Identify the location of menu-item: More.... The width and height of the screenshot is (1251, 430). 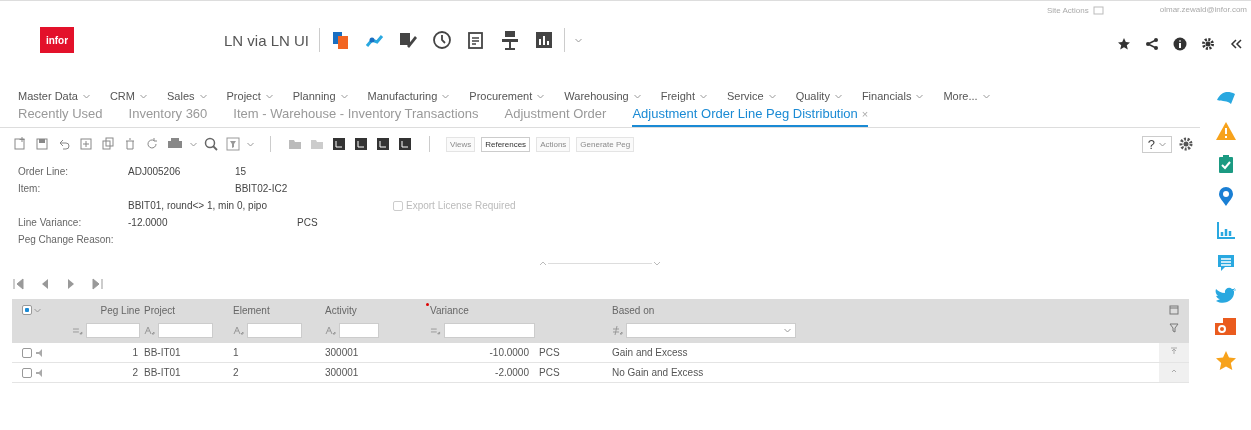
(960, 96).